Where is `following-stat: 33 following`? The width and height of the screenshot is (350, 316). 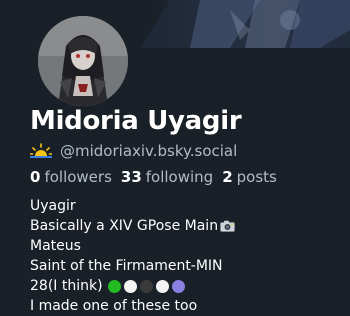
following-stat: 33 following is located at coordinates (167, 177).